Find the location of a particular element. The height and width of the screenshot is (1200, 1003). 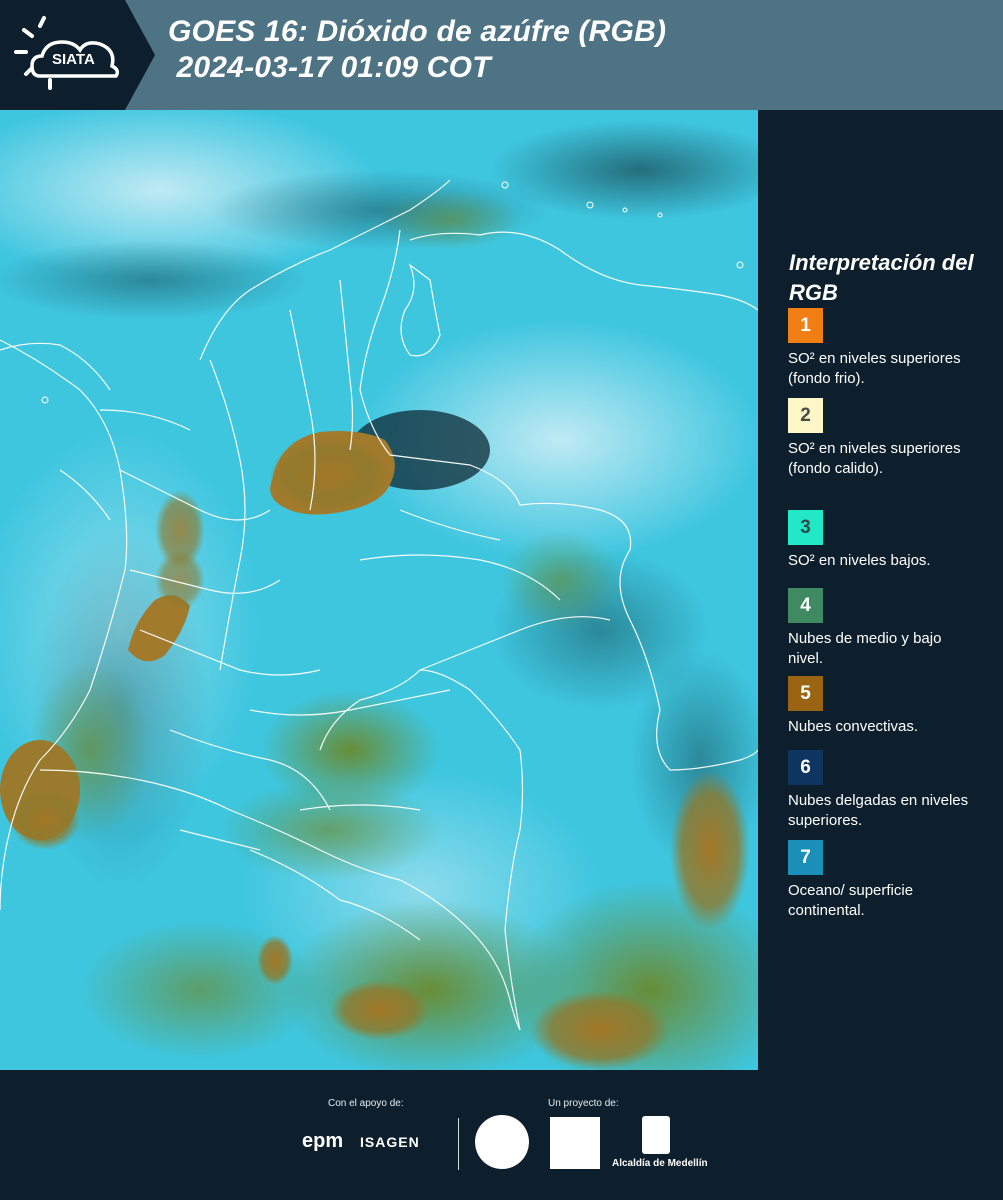

area-metropolitana-logo is located at coordinates (575, 1143).